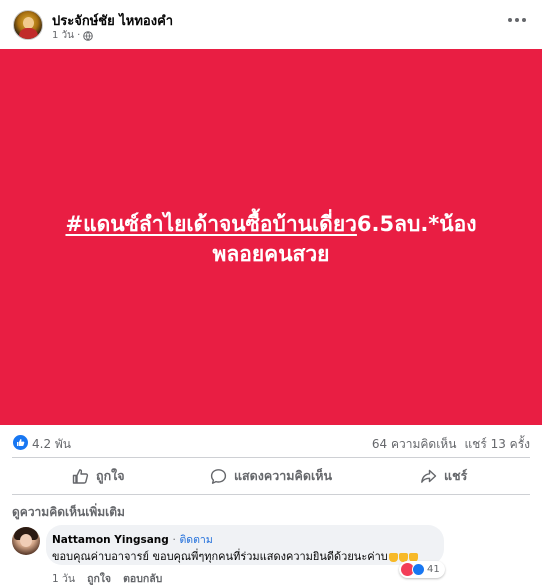 This screenshot has width=542, height=585. I want to click on post-meta: 1 วัน ·, so click(73, 35).